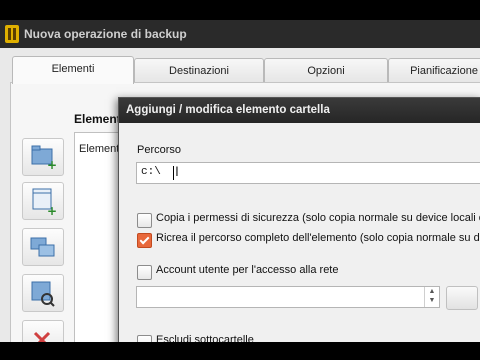 This screenshot has width=480, height=360. Describe the element at coordinates (12, 34) in the screenshot. I see `app-logo-icon` at that location.